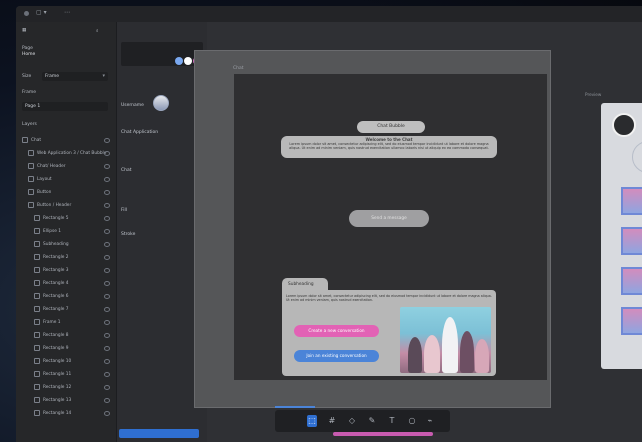 The image size is (642, 442). Describe the element at coordinates (66, 218) in the screenshot. I see `layer-item: Rectangle 5` at that location.